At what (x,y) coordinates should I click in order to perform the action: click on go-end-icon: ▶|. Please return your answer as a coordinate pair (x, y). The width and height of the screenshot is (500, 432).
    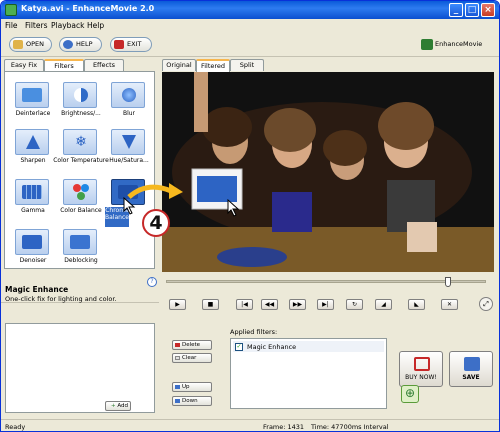
    Looking at the image, I should click on (325, 304).